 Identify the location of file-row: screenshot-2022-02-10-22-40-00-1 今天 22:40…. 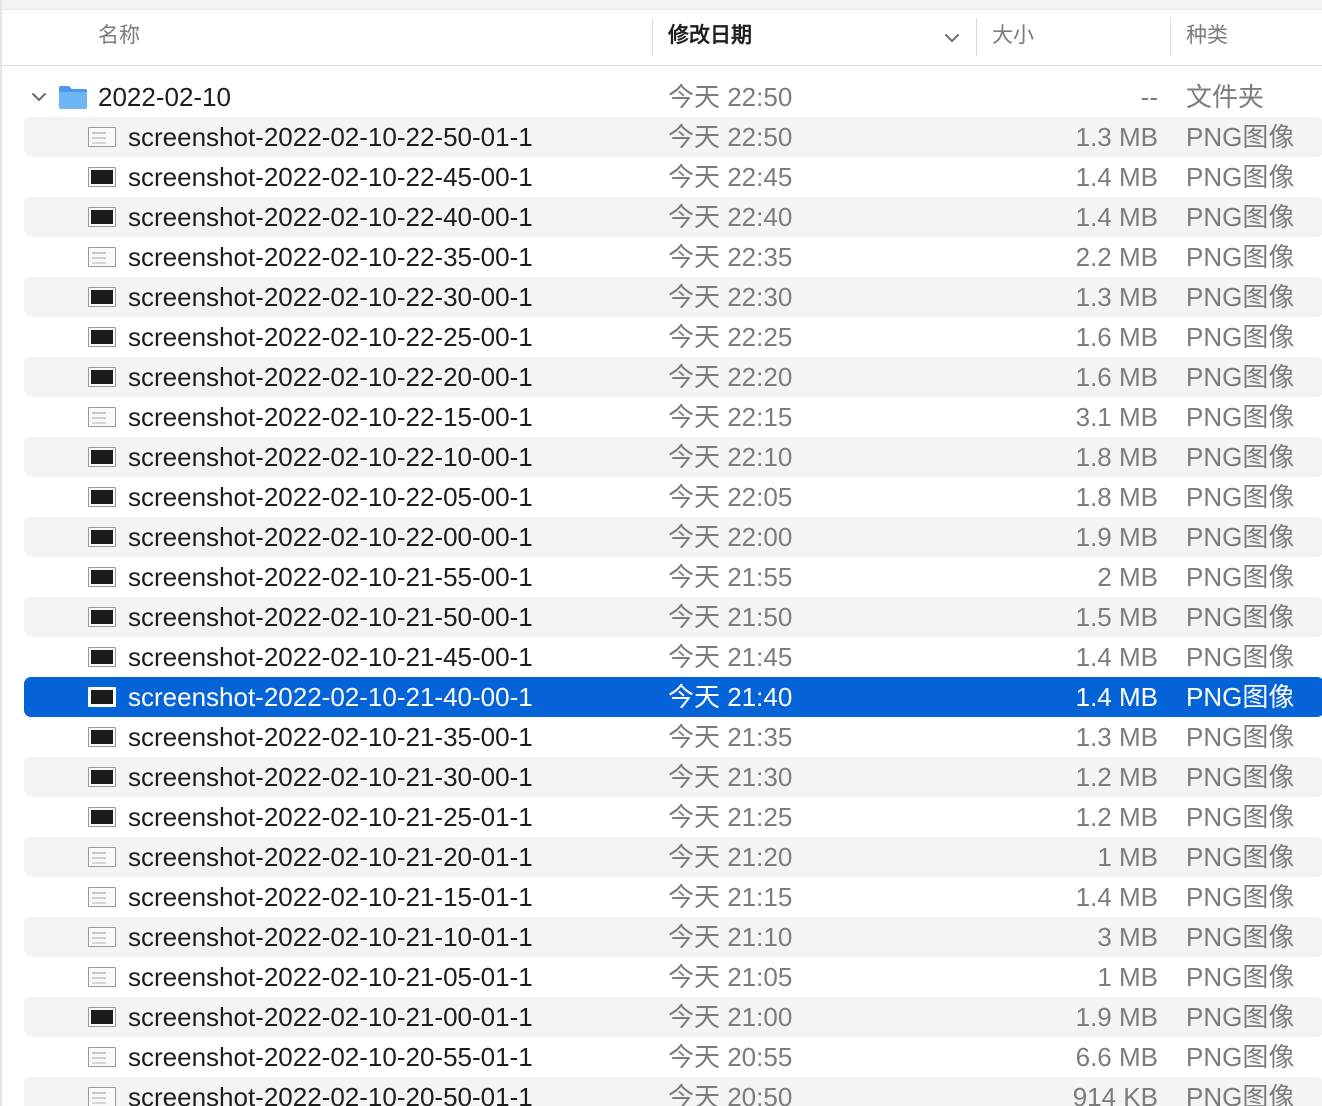
(673, 217).